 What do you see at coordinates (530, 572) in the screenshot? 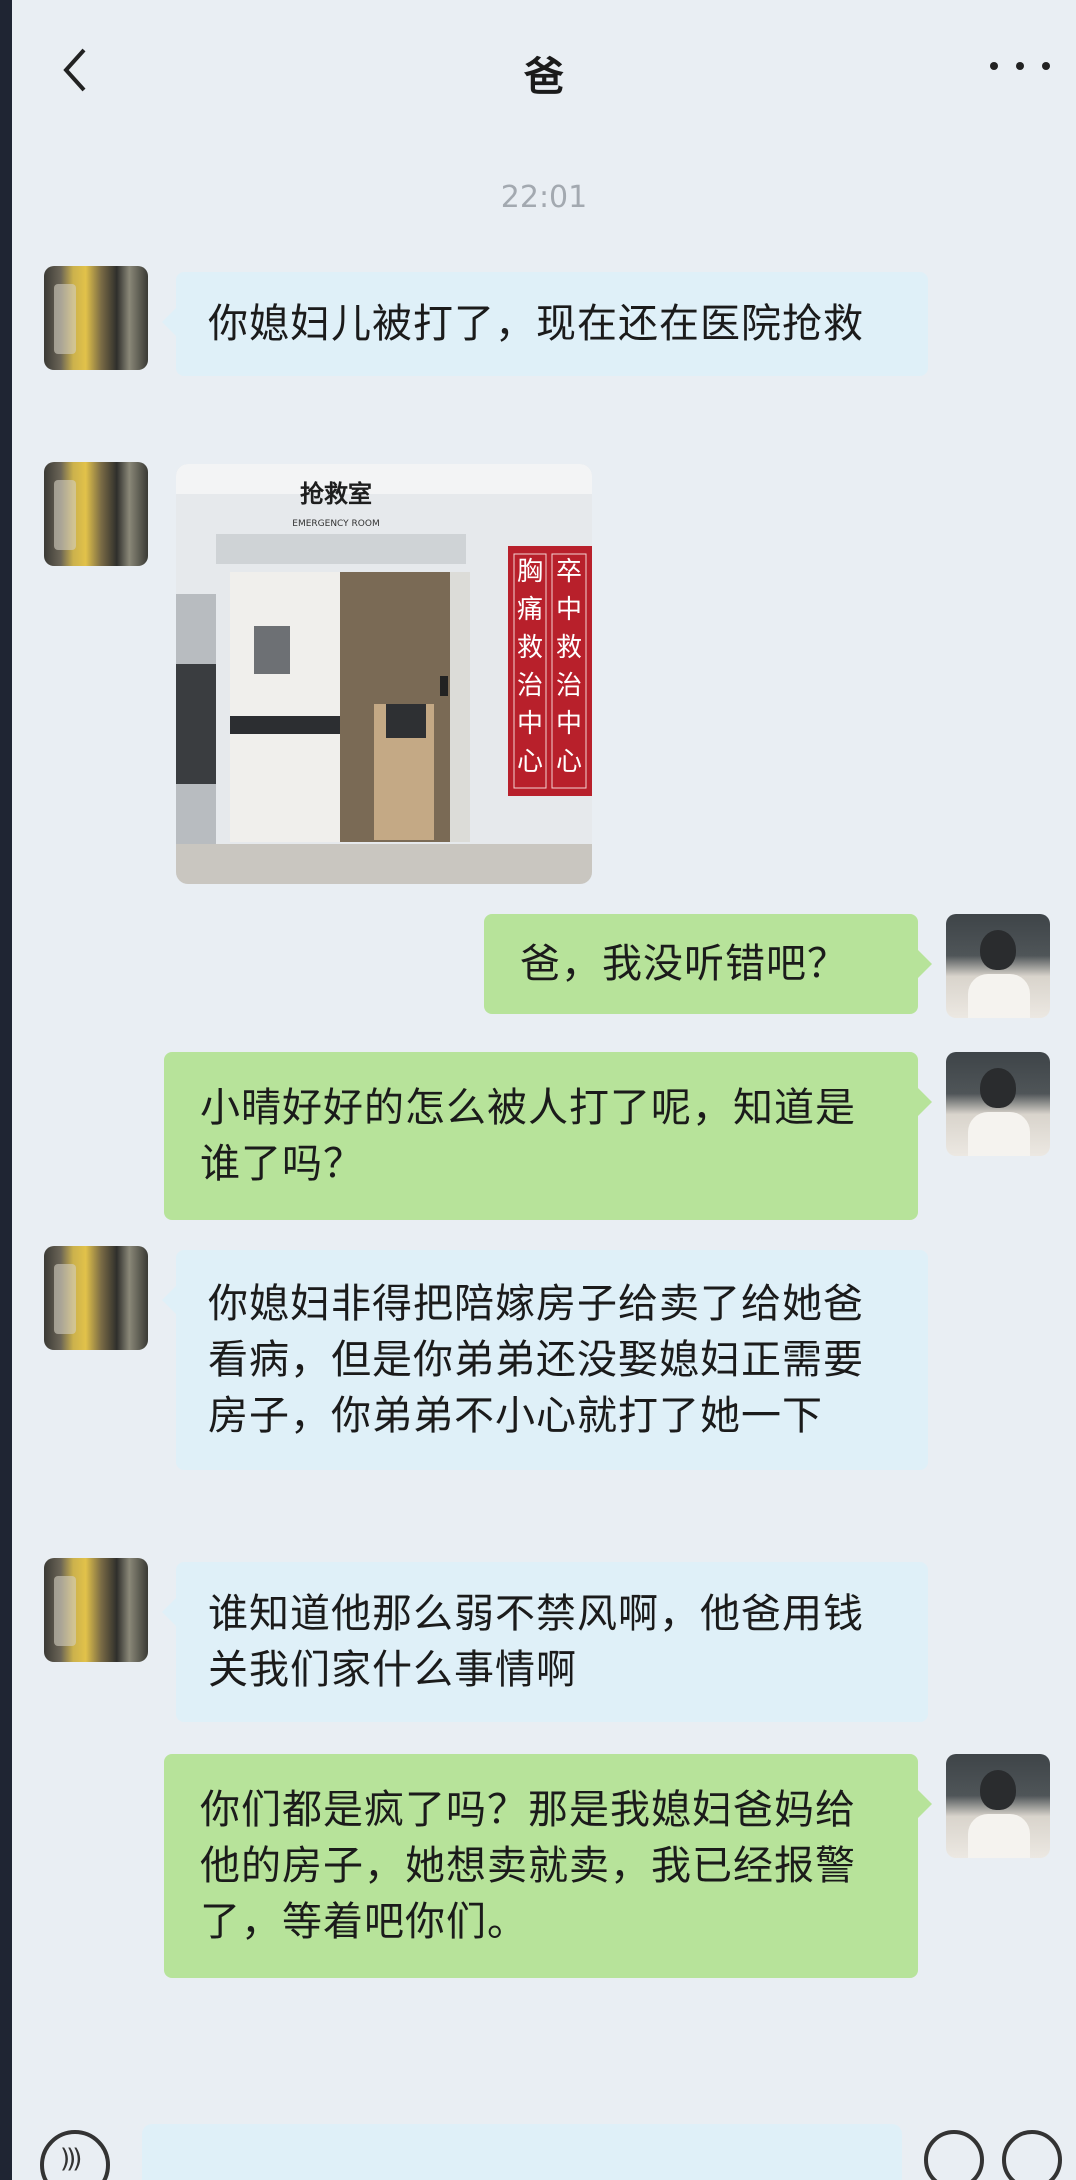
I see `banner-left-char: 胸` at bounding box center [530, 572].